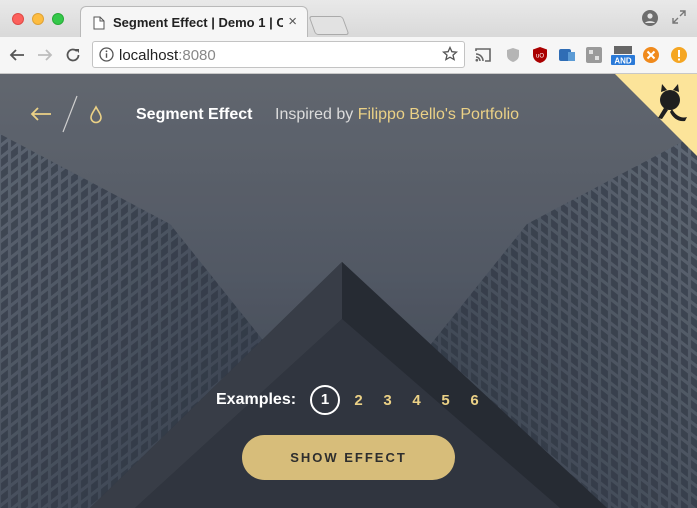 The height and width of the screenshot is (508, 697). Describe the element at coordinates (656, 115) in the screenshot. I see `github-corner-link` at that location.